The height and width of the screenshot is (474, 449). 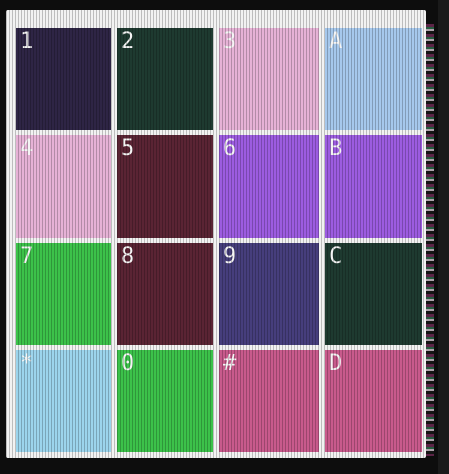 What do you see at coordinates (128, 256) in the screenshot?
I see `key-label: 8` at bounding box center [128, 256].